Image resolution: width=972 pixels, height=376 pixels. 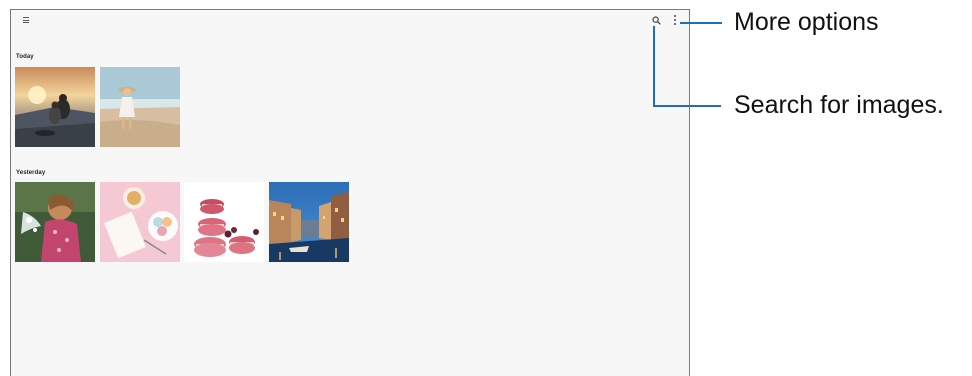 I want to click on photo-thumbnail-girl-beach, so click(x=140, y=107).